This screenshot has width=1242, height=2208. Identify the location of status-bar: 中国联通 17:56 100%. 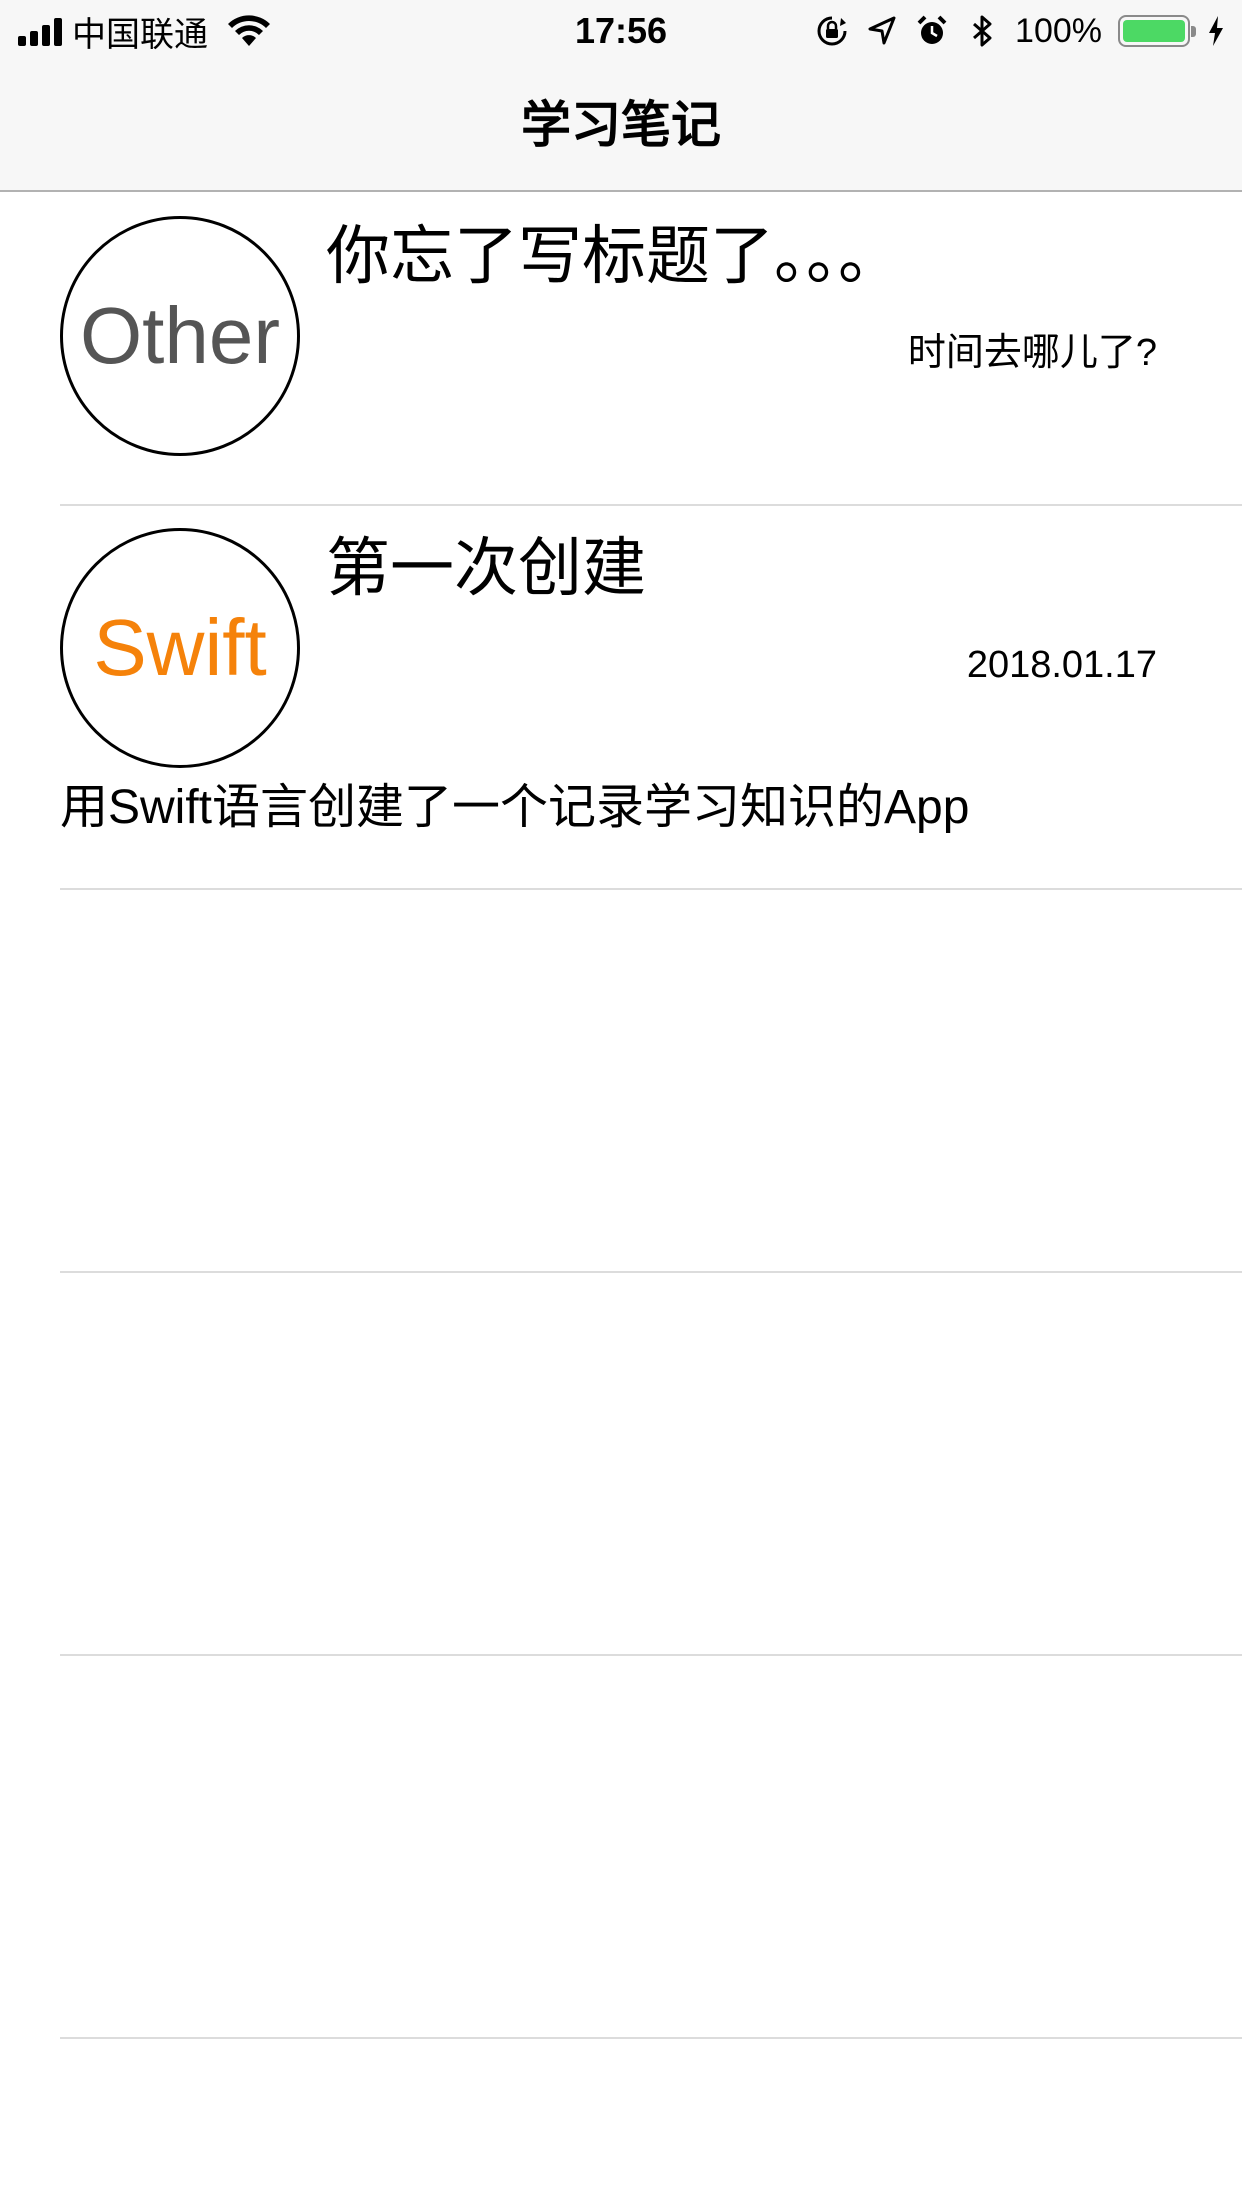
(621, 30).